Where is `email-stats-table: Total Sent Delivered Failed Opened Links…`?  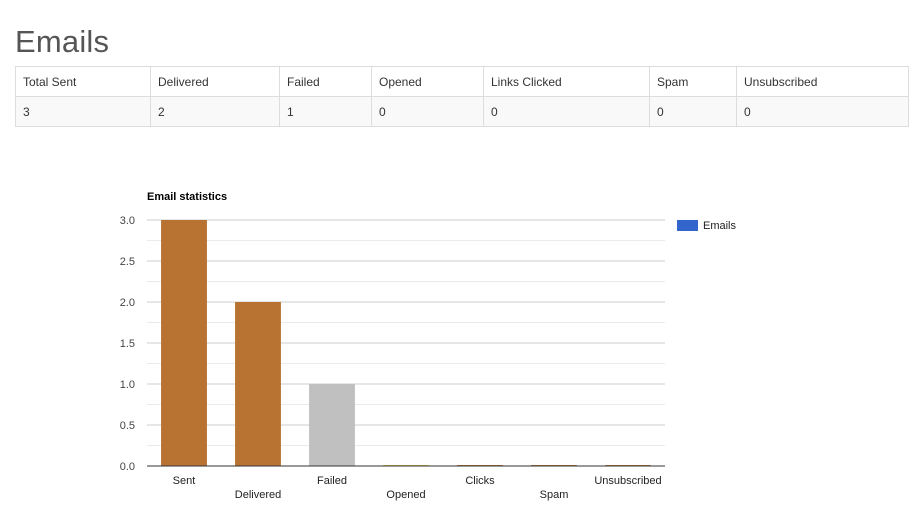
email-stats-table: Total Sent Delivered Failed Opened Links… is located at coordinates (462, 96).